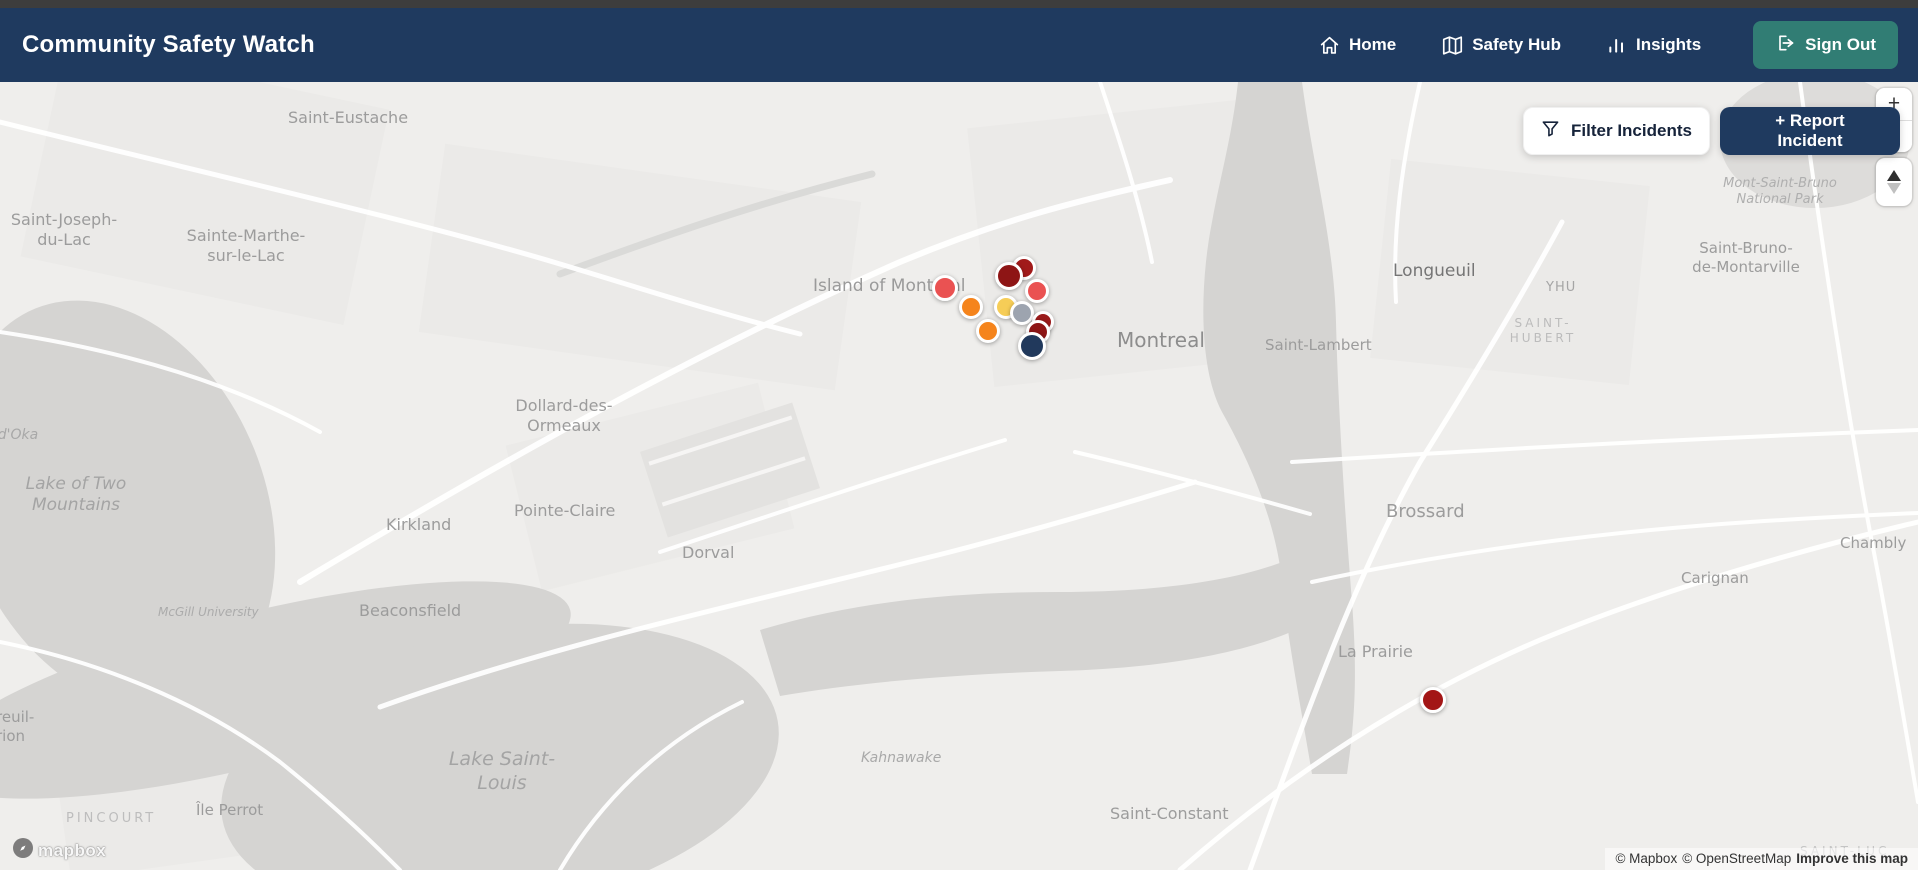 The image size is (1918, 870). I want to click on nav-label: Safety Hub, so click(1516, 44).